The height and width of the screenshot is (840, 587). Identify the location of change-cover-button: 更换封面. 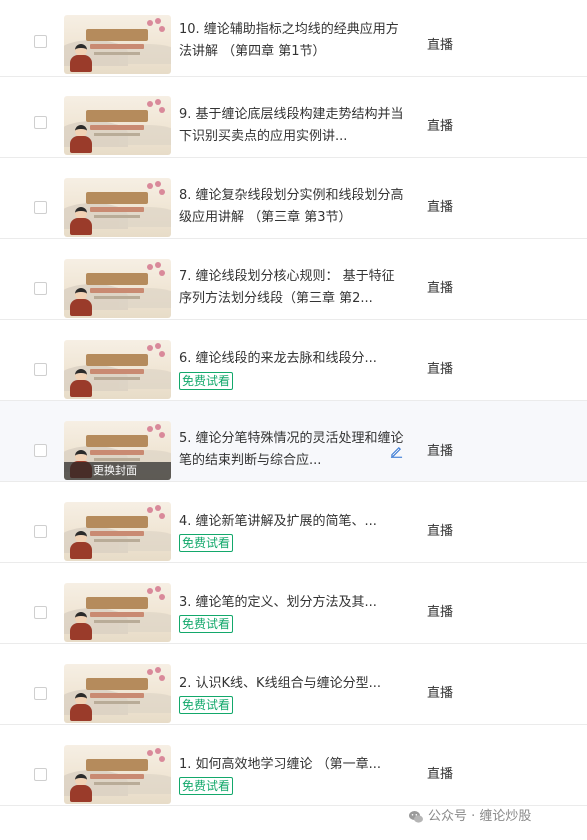
(117, 471).